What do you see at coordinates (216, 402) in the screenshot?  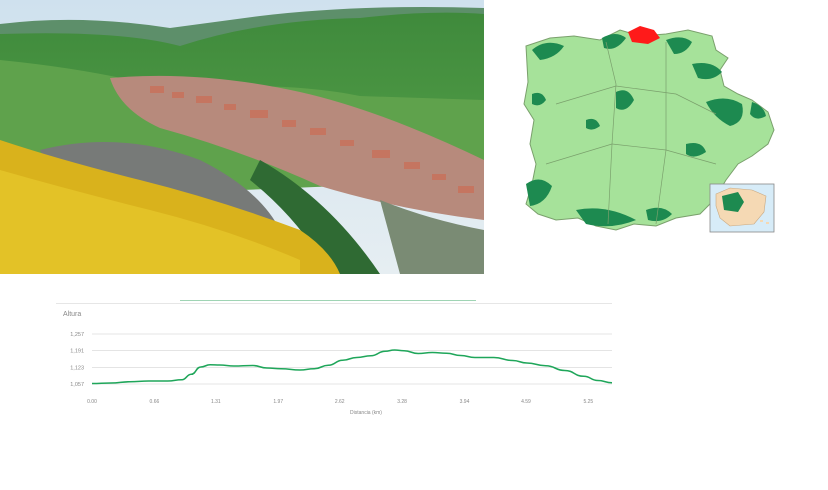 I see `x-tick-label: 1.31` at bounding box center [216, 402].